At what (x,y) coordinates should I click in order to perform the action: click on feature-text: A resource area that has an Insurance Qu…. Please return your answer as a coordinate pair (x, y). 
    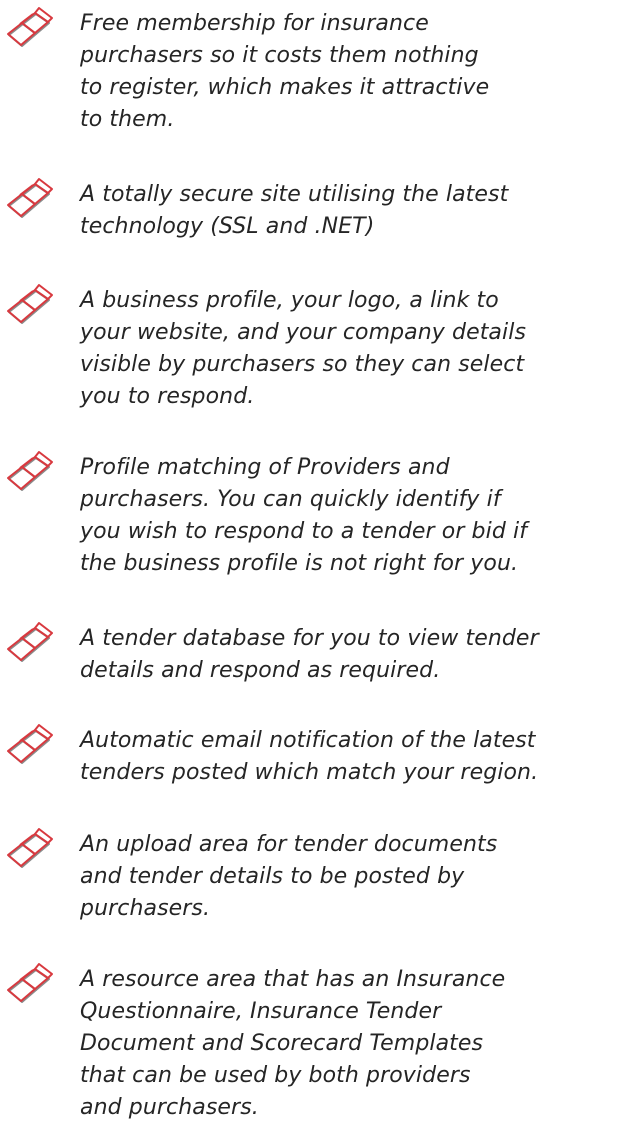
    Looking at the image, I should click on (293, 1043).